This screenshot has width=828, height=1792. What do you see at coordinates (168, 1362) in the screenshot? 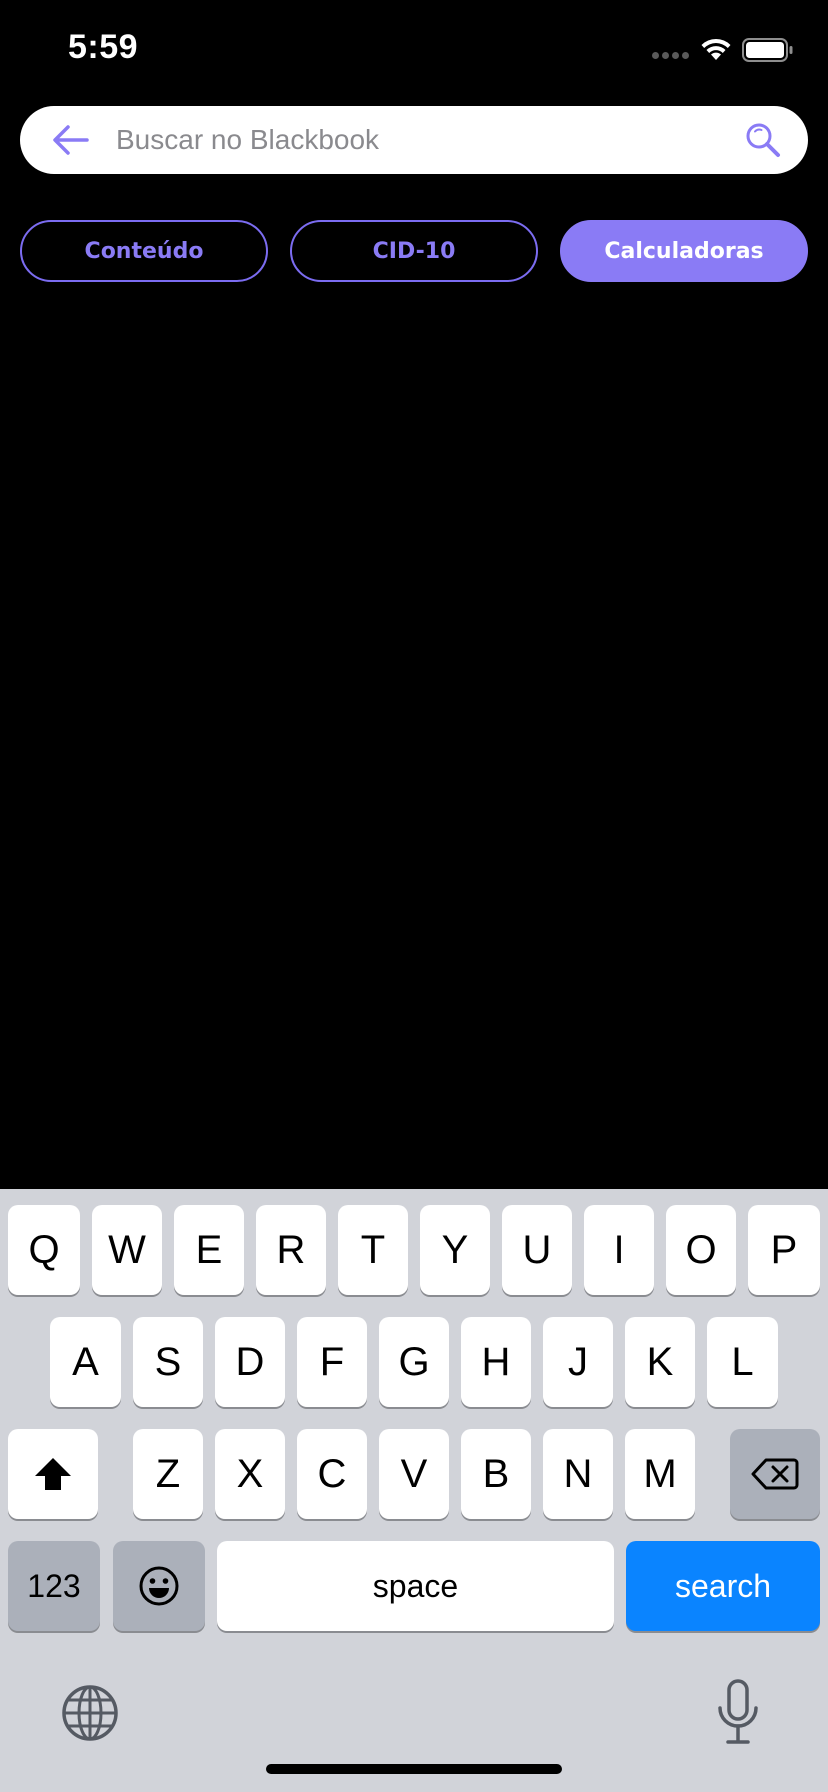
I see `key-s: S` at bounding box center [168, 1362].